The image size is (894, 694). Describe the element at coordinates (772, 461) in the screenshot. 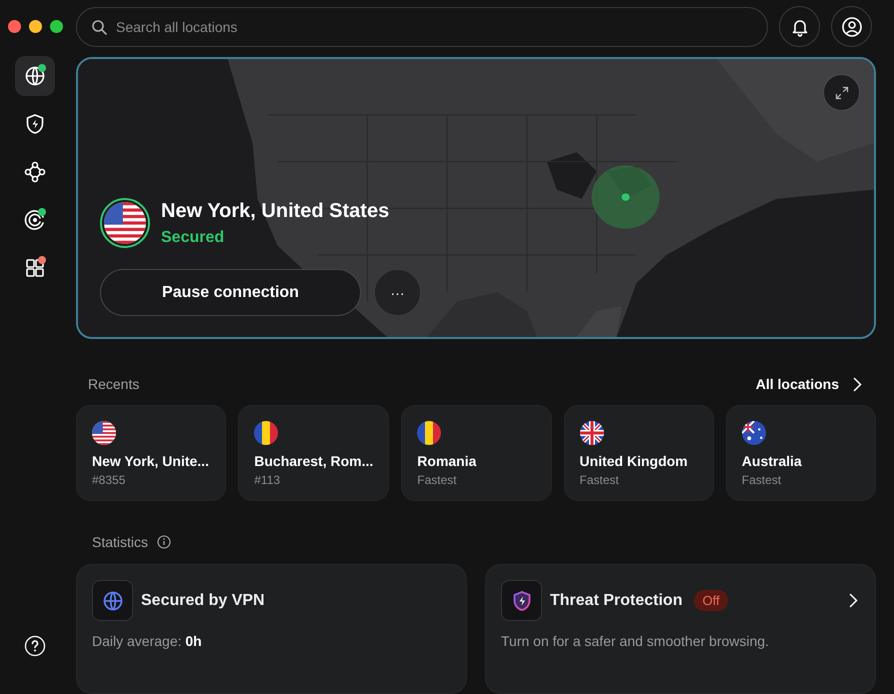

I see `location-name: Australia` at that location.